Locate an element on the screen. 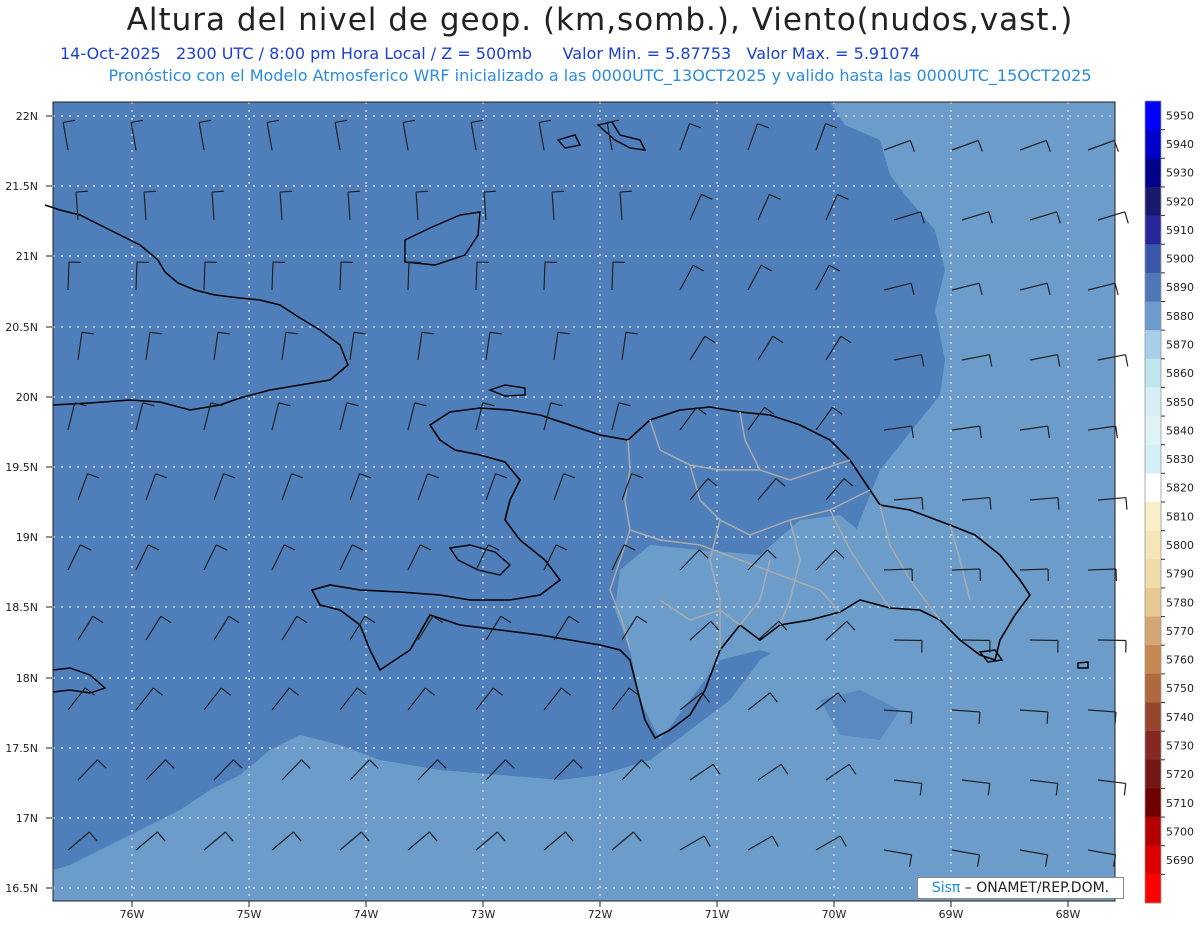 This screenshot has height=927, width=1200. colorbar-label: 5880 is located at coordinates (1180, 316).